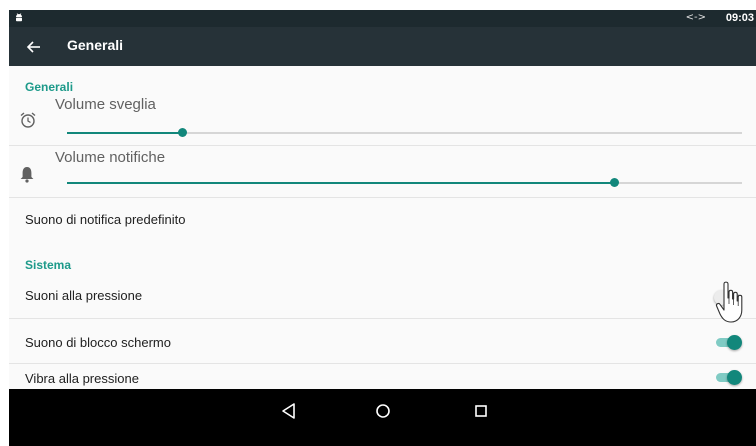  What do you see at coordinates (28, 120) in the screenshot?
I see `alarm-clock-icon` at bounding box center [28, 120].